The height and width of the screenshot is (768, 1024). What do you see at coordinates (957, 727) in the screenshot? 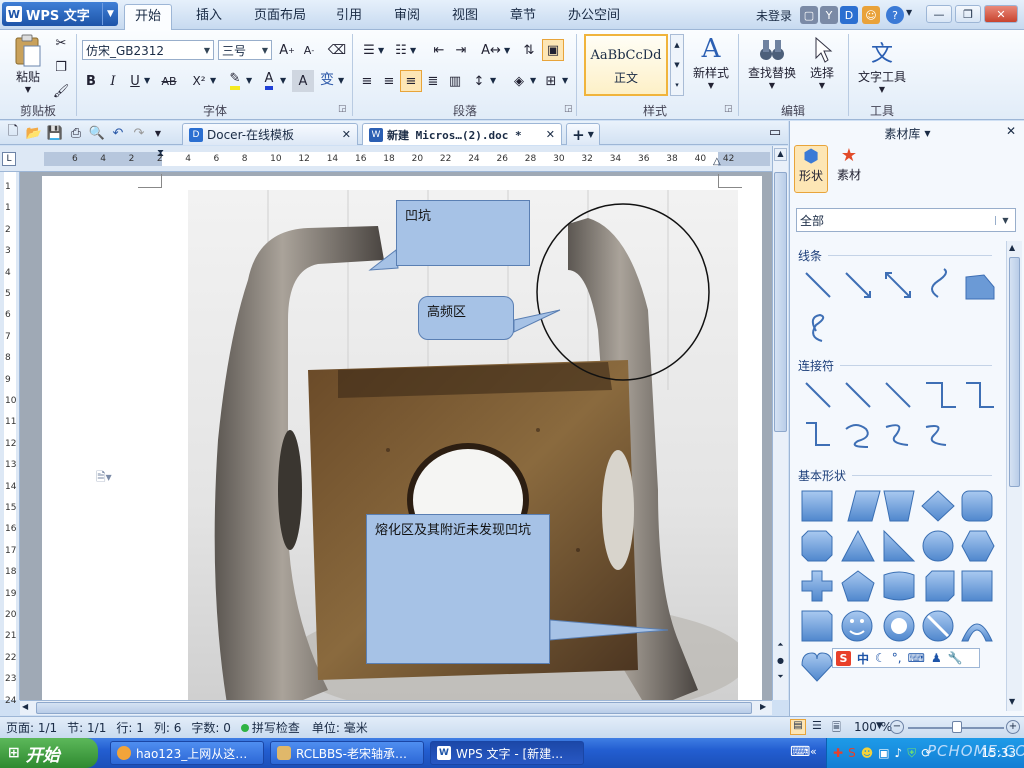
I see `zoom-slider-thumb` at bounding box center [957, 727].